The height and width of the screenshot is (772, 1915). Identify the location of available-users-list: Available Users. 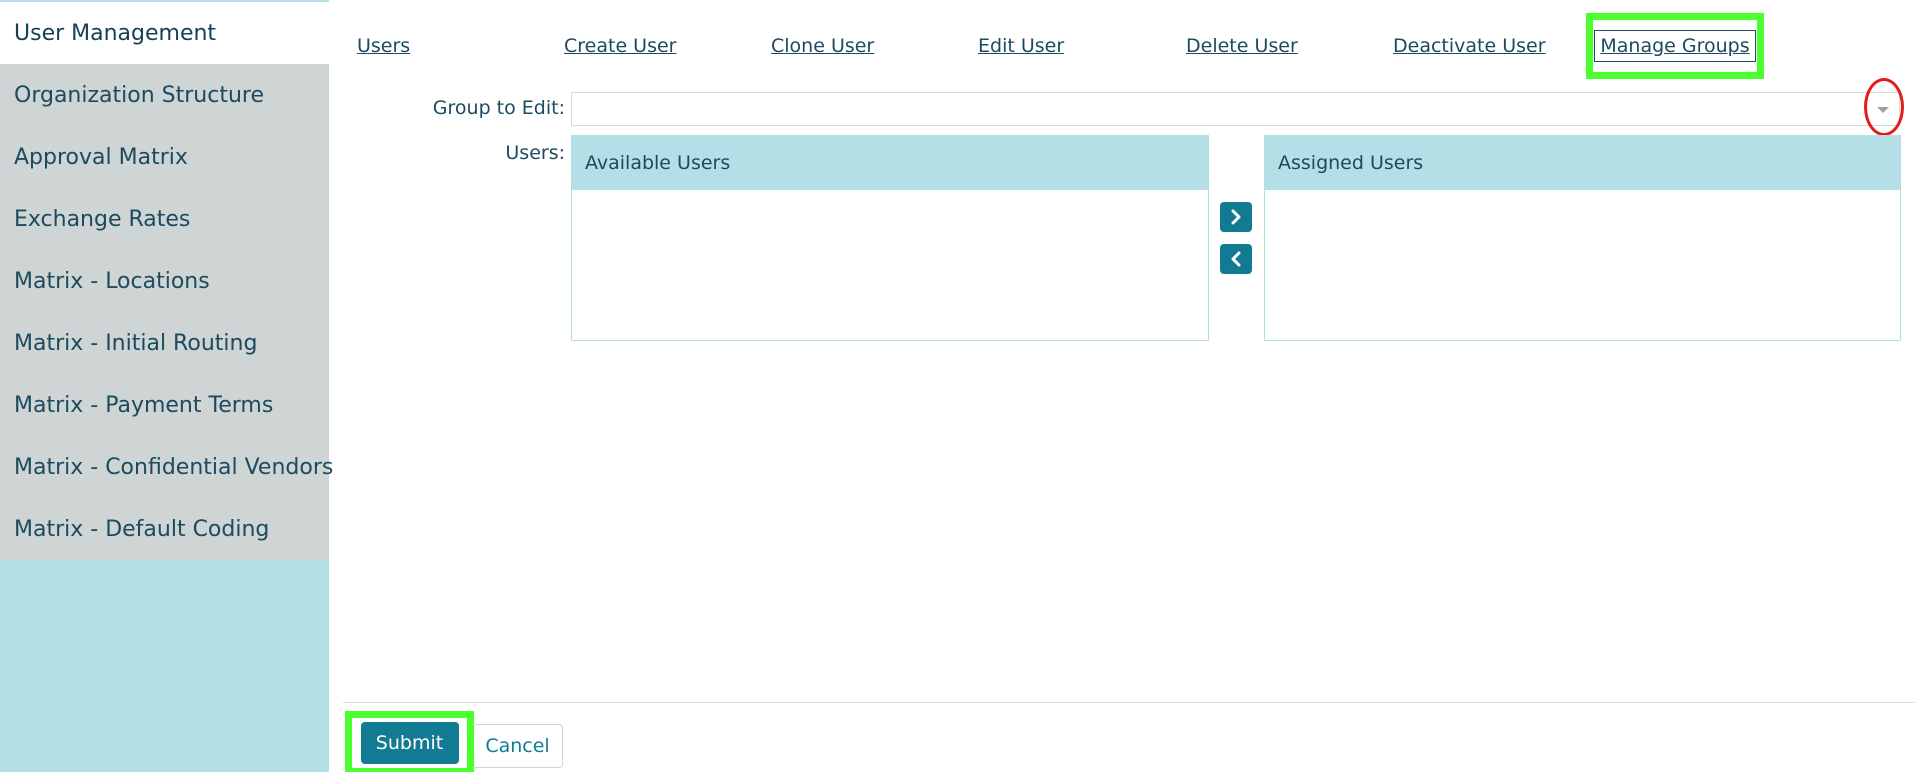
(890, 238).